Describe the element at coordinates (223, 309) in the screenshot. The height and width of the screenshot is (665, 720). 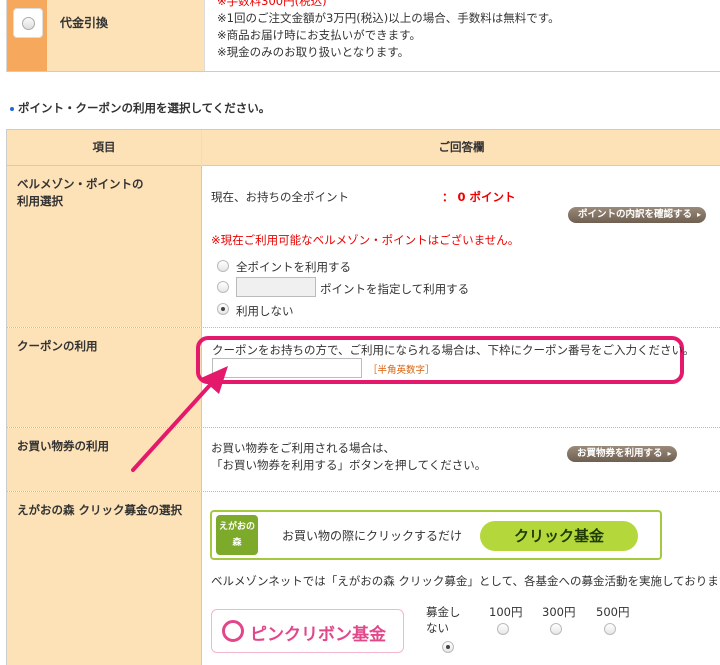
I see `points-none-radio` at that location.